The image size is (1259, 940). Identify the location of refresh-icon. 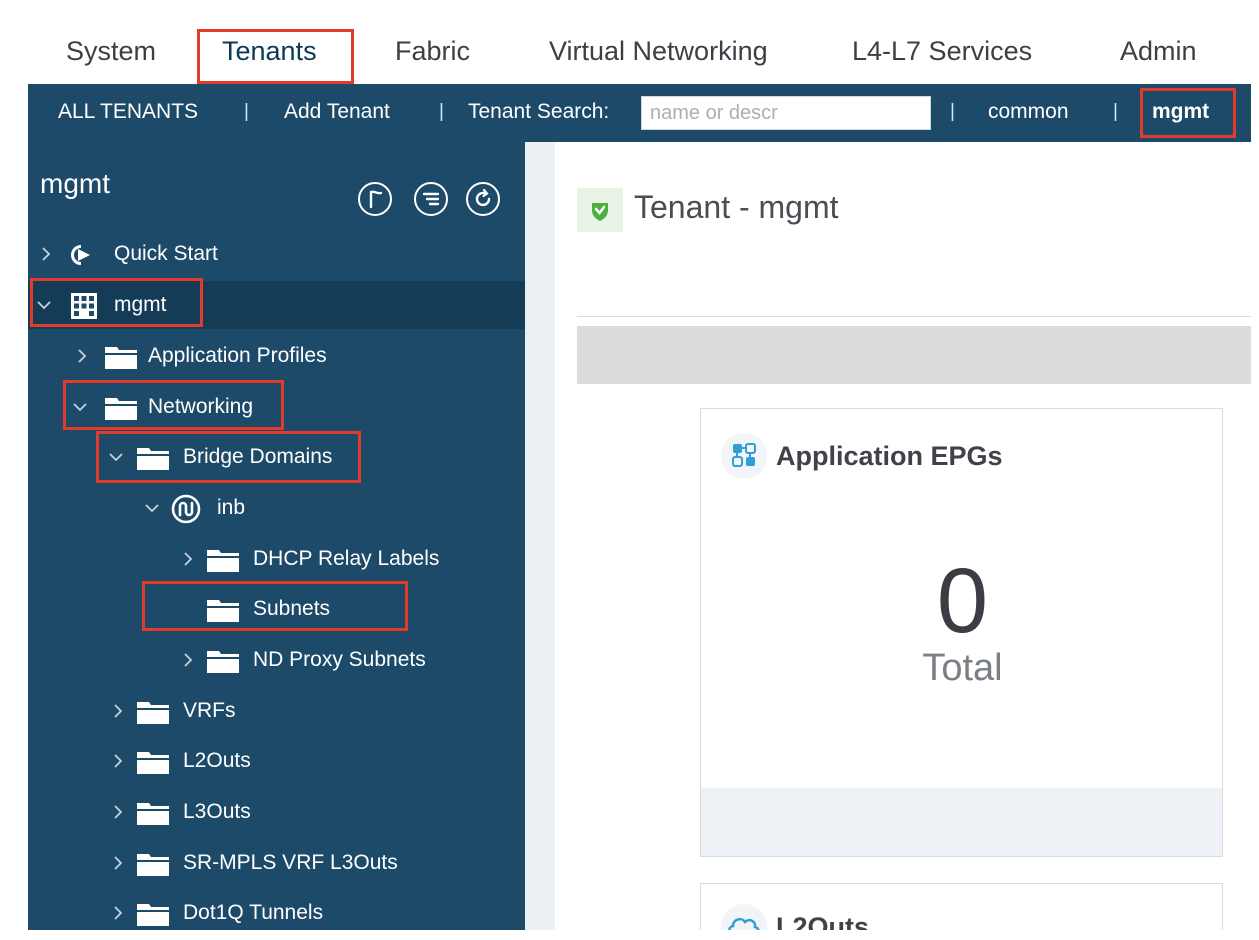
(483, 199).